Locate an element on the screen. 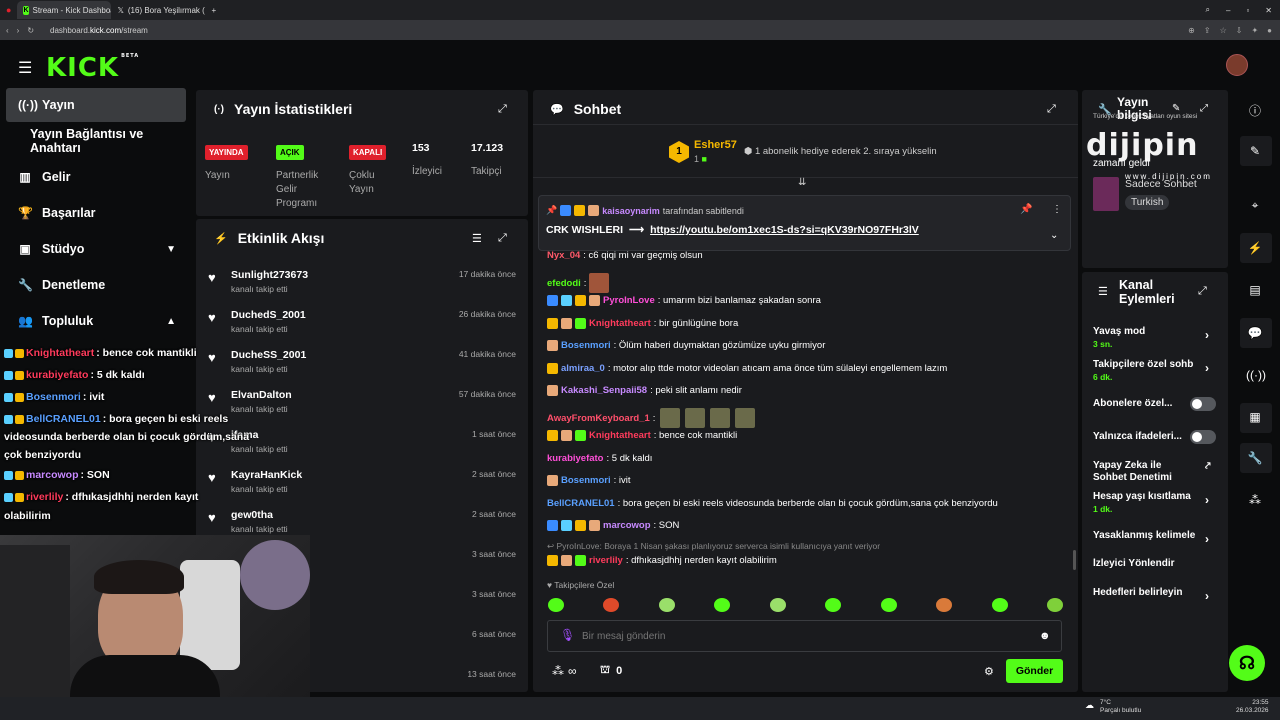  follower-name: gew0tha is located at coordinates (252, 515).